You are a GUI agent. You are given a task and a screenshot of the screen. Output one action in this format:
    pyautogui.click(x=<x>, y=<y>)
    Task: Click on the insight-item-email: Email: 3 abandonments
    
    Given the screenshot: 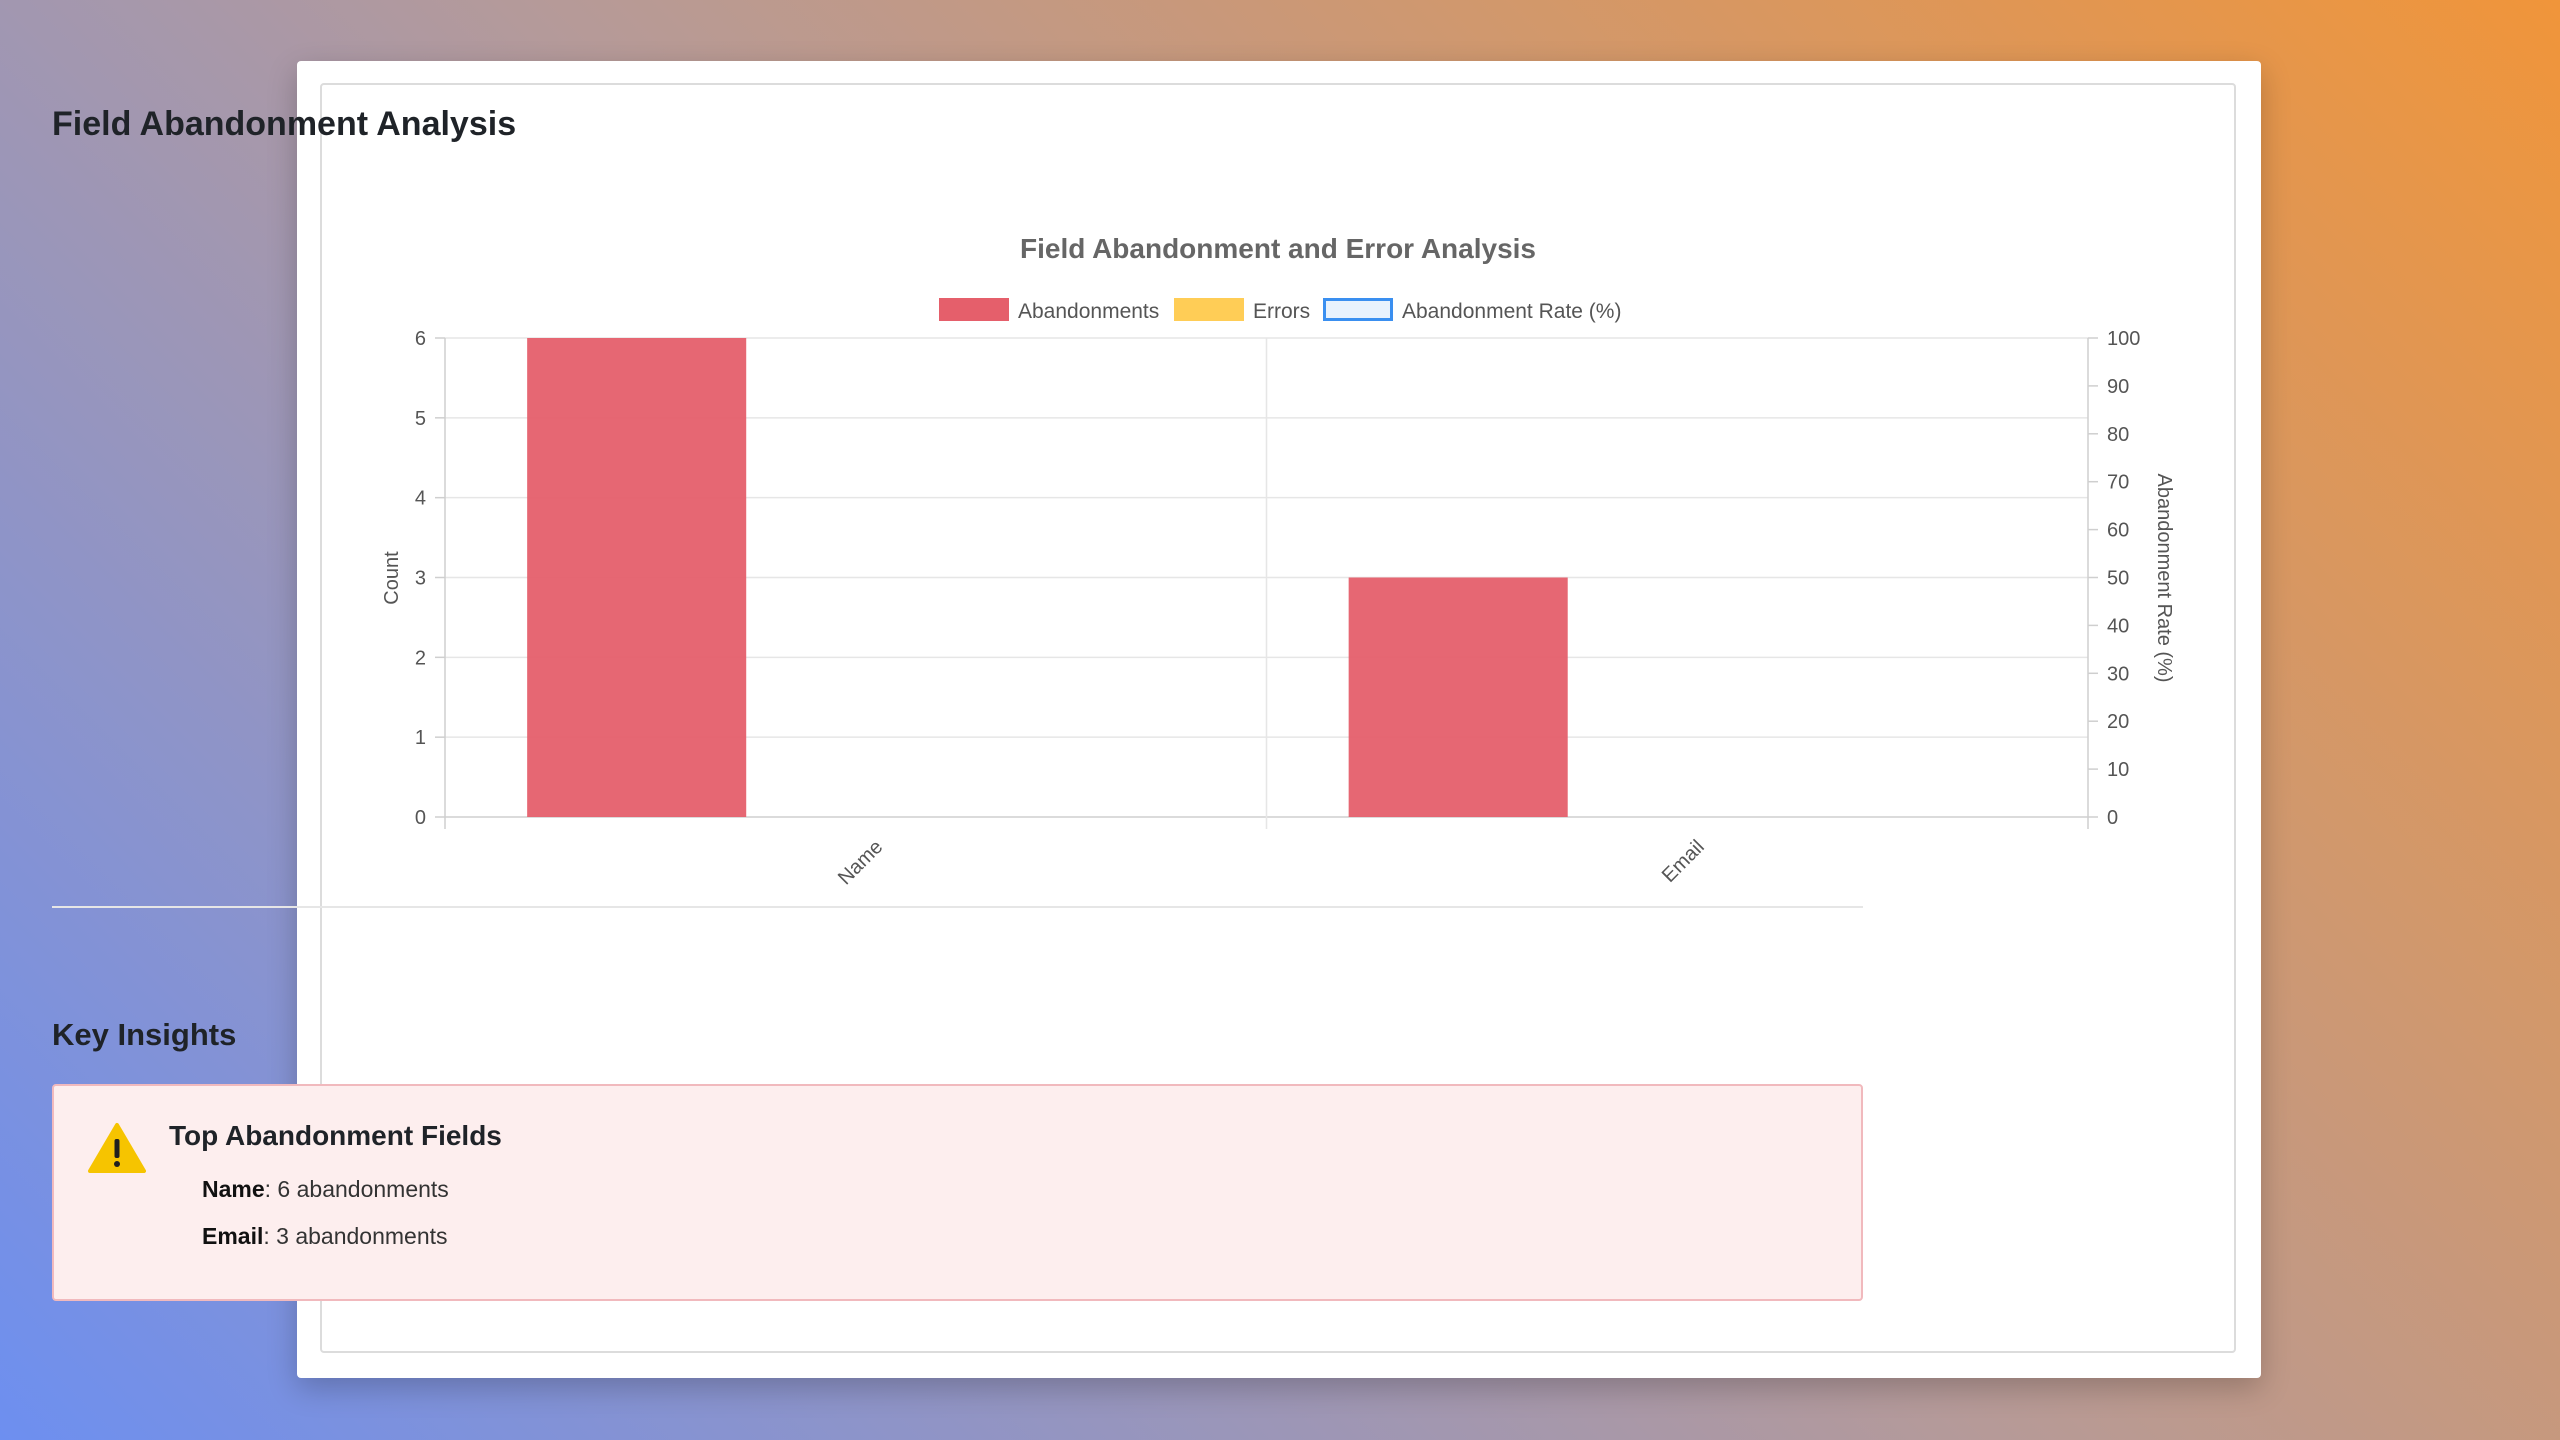 What is the action you would take?
    pyautogui.click(x=325, y=1244)
    